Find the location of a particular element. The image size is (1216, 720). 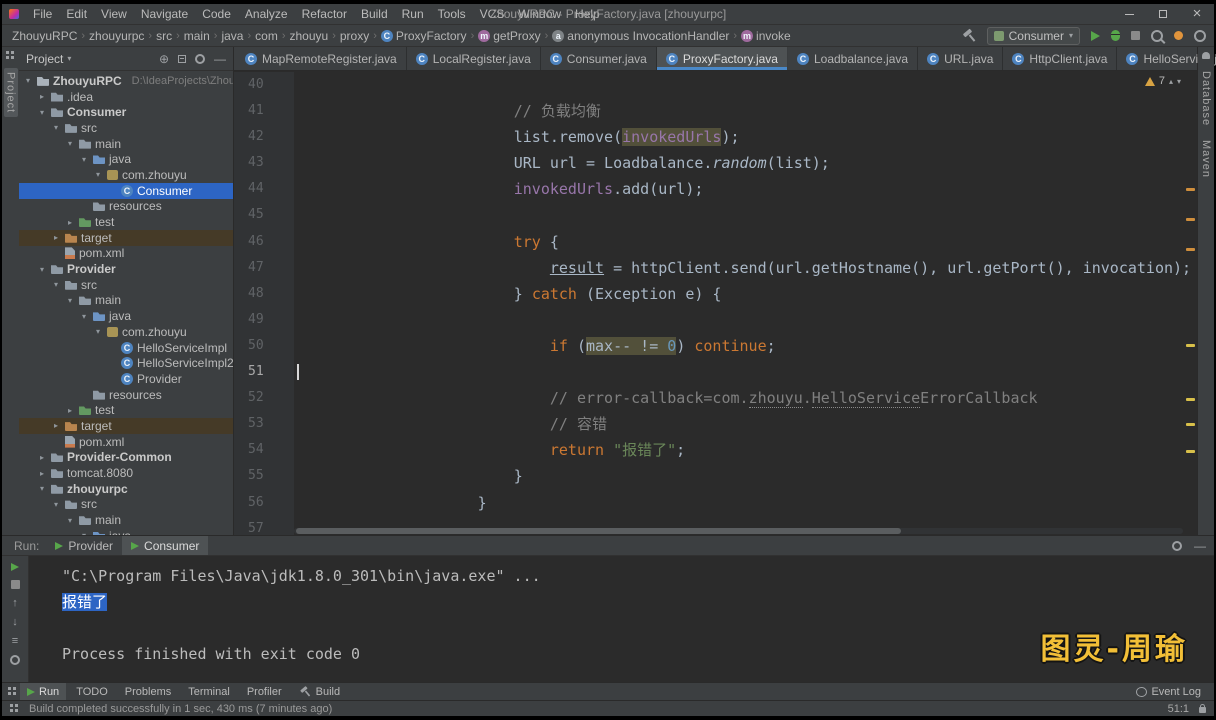

toolwindow-profiler: Profiler is located at coordinates (264, 691).